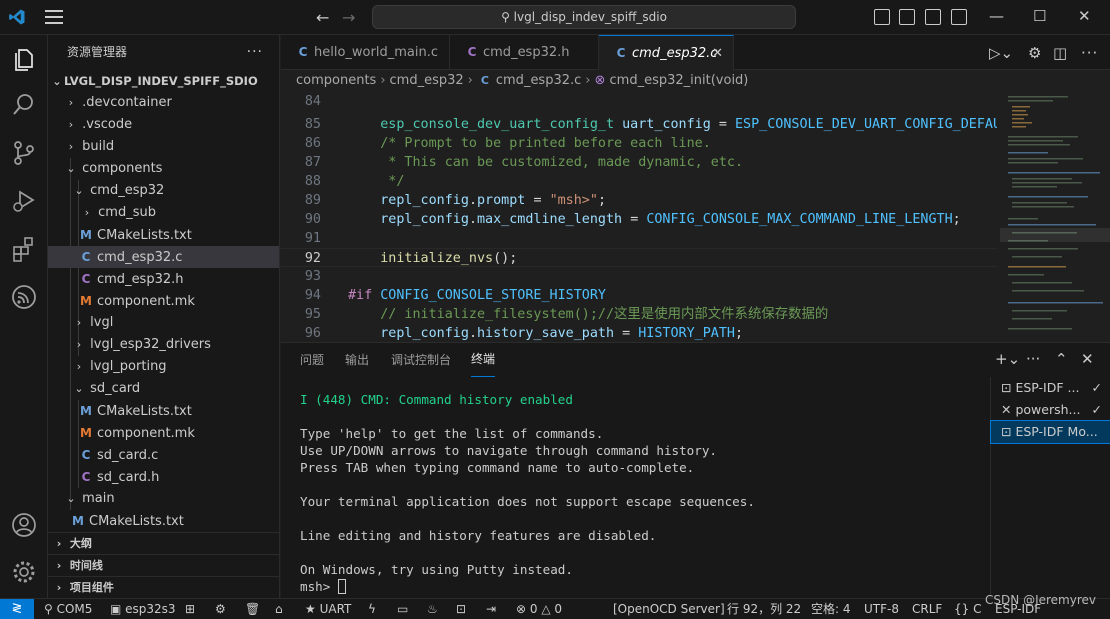 This screenshot has height=619, width=1110. What do you see at coordinates (427, 80) in the screenshot?
I see `breadcrumb-cmd-esp32: cmd_esp32` at bounding box center [427, 80].